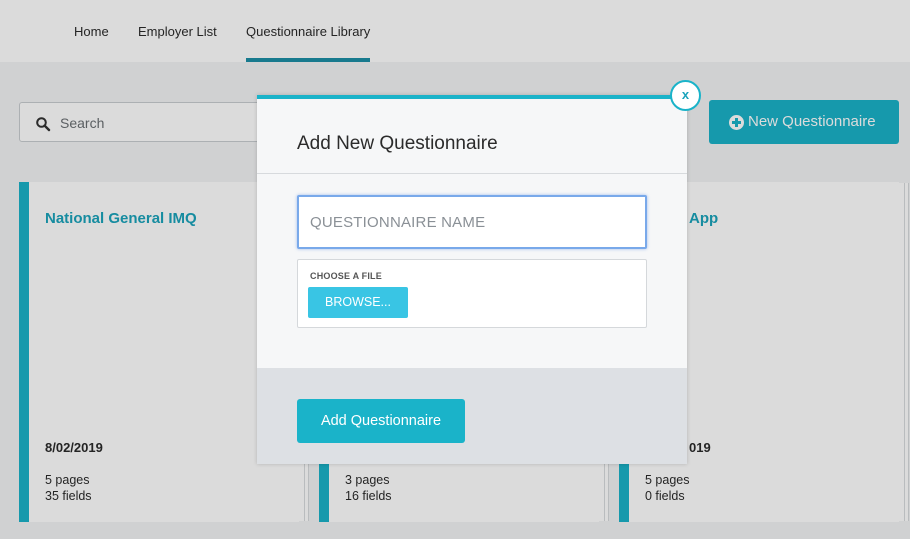  I want to click on modal-title: Add New Questionnaire, so click(397, 143).